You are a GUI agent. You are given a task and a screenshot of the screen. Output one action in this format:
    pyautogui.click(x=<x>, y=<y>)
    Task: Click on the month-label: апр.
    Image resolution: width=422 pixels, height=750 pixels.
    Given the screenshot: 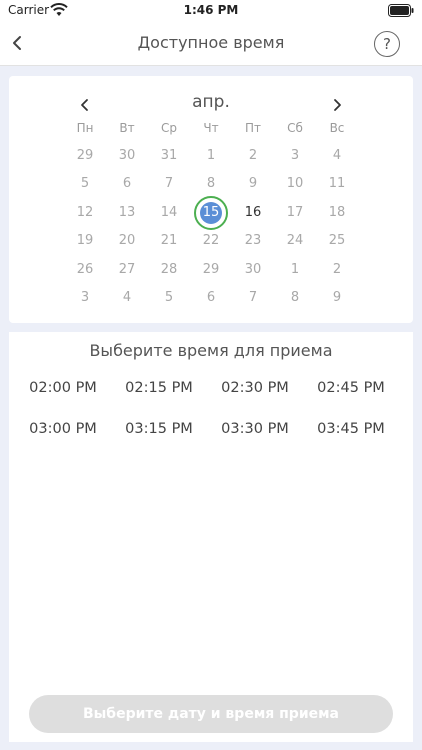 What is the action you would take?
    pyautogui.click(x=211, y=102)
    